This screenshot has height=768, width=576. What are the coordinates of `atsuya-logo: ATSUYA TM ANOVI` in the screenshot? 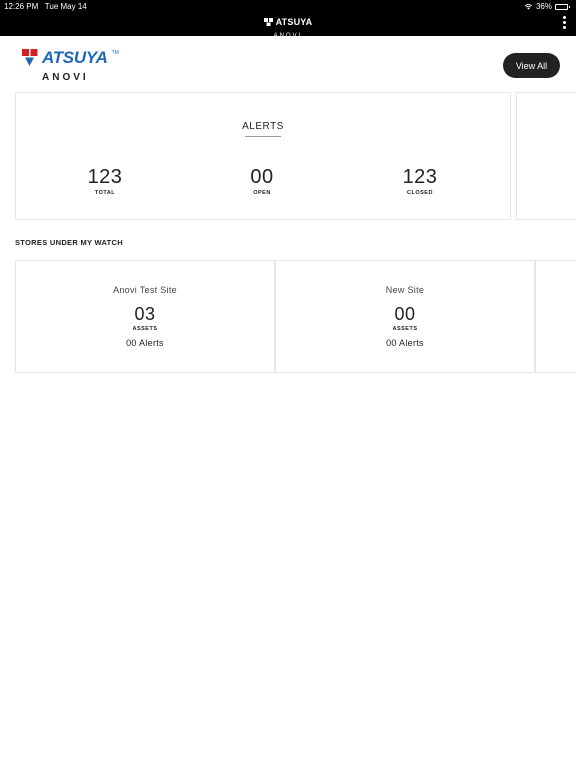 It's located at (70, 65).